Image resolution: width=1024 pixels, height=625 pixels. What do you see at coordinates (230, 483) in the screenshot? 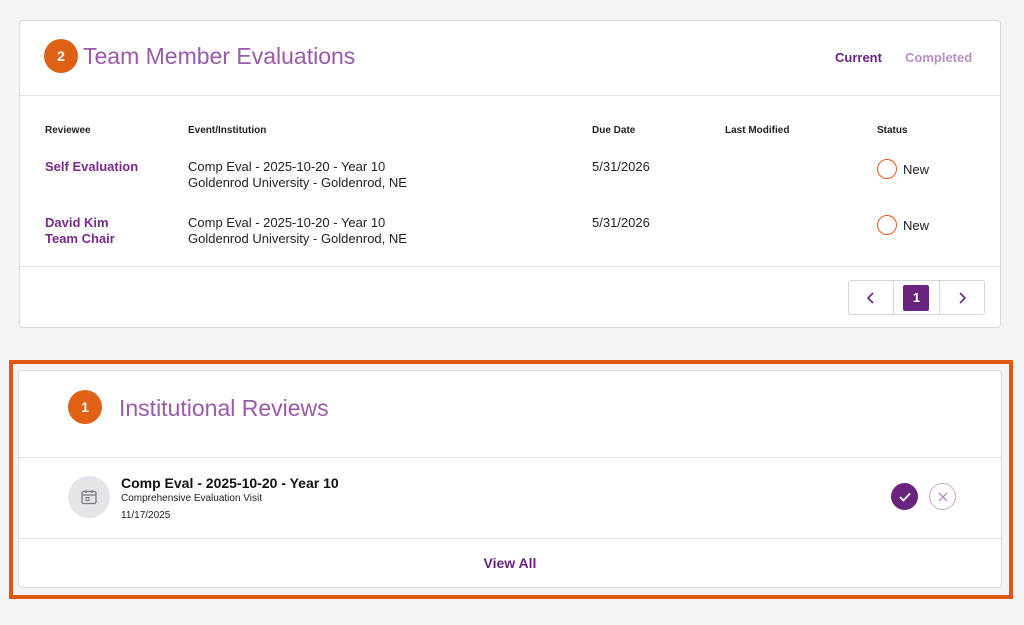
I see `review-event-title: Comp Eval - 2025-10-20 - Year 10` at bounding box center [230, 483].